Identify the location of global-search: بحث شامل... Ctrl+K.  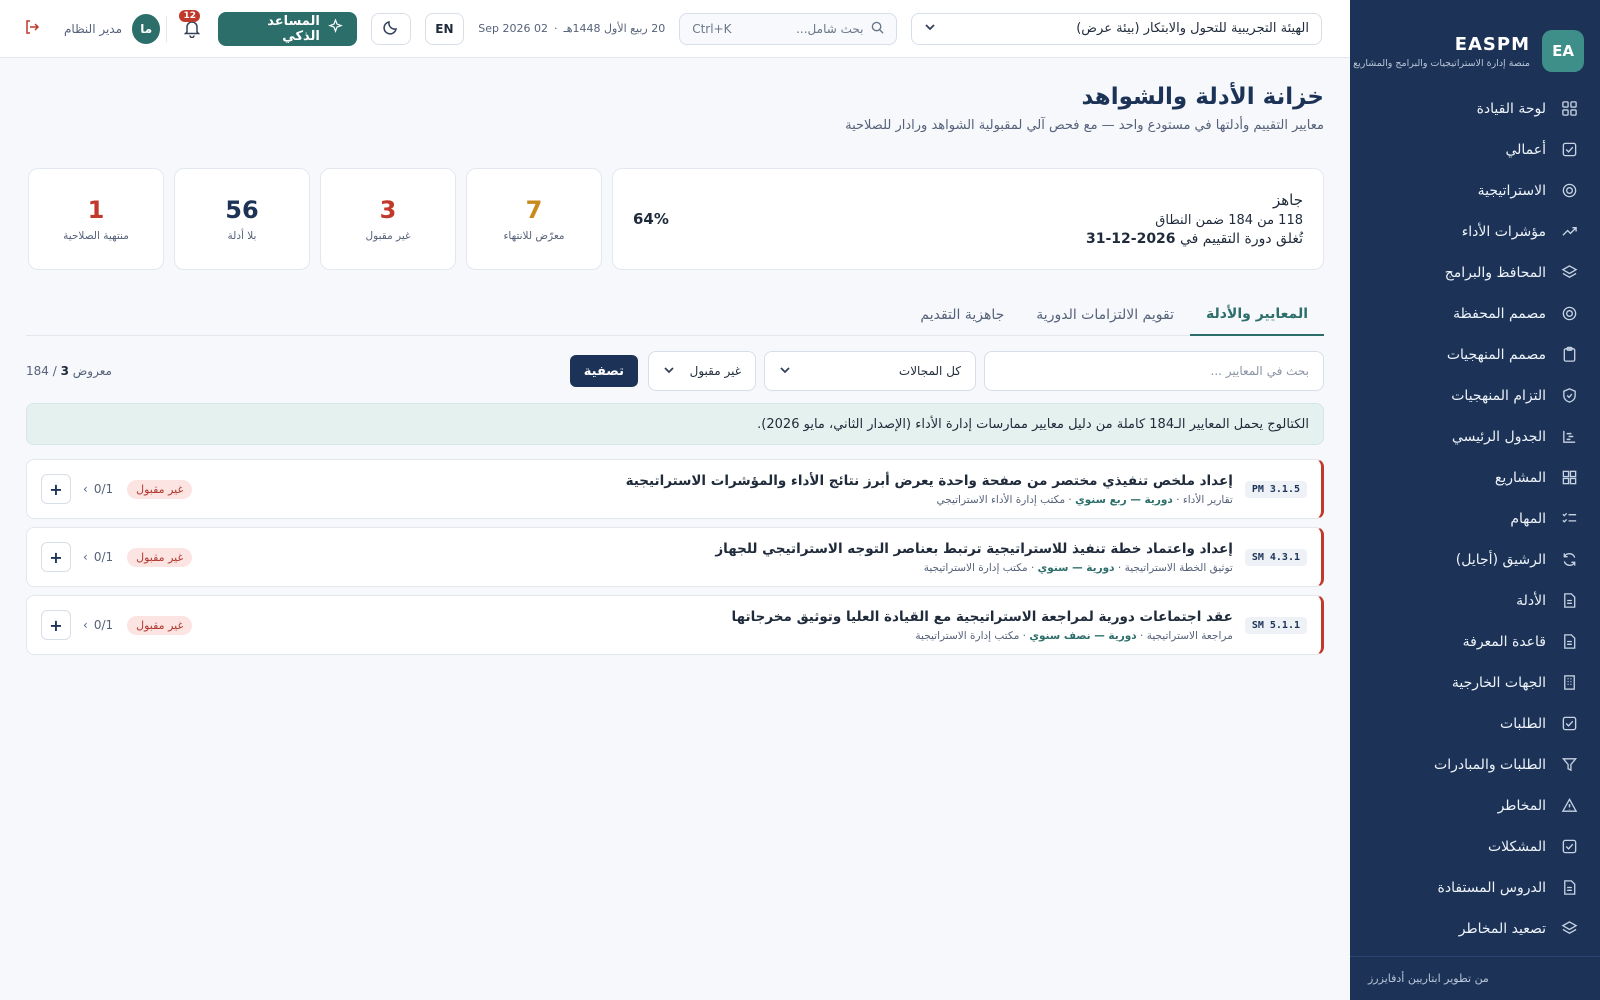
(788, 28).